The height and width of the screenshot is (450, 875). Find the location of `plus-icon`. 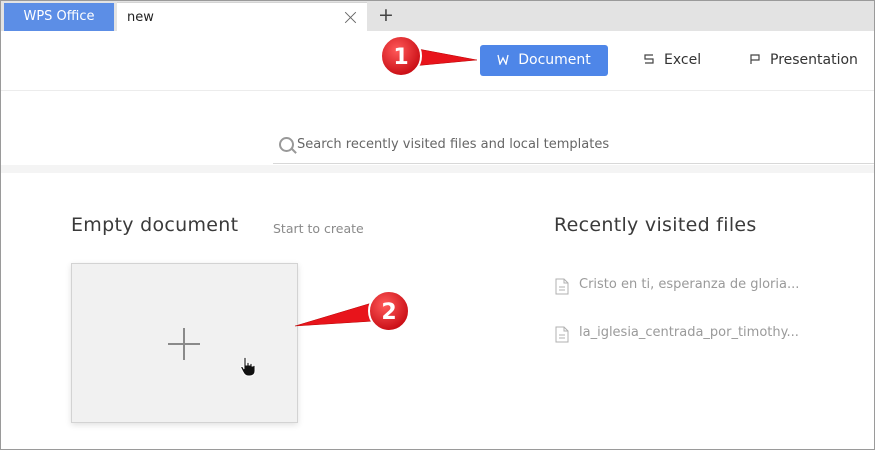

plus-icon is located at coordinates (184, 344).